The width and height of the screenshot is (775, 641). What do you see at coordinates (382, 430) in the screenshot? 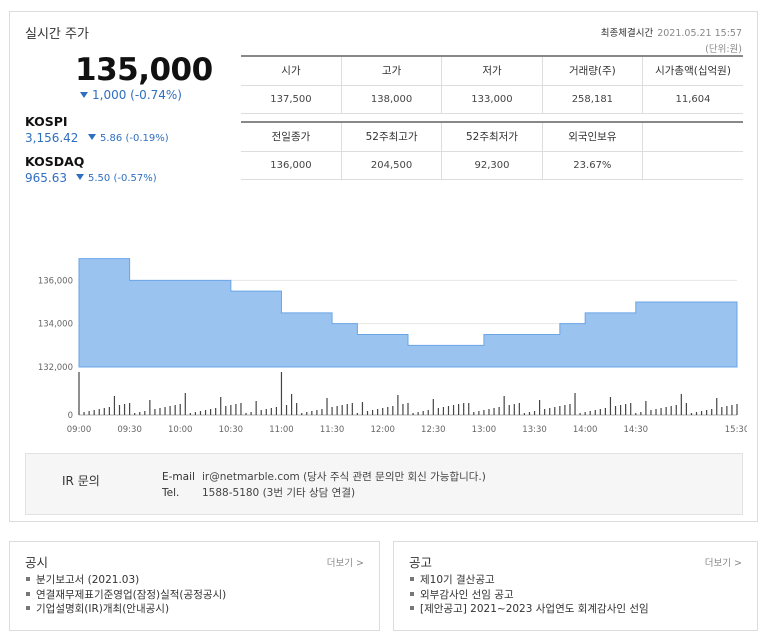
I see `x-tick-label: 12:00` at bounding box center [382, 430].